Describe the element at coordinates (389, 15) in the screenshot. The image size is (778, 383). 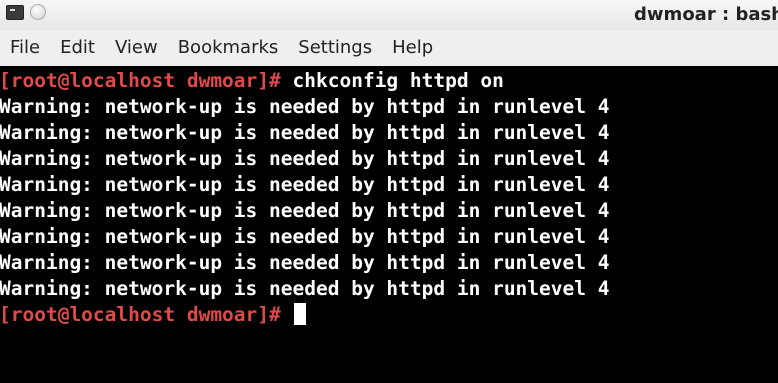
I see `title-bar: dwmoar : bash` at that location.